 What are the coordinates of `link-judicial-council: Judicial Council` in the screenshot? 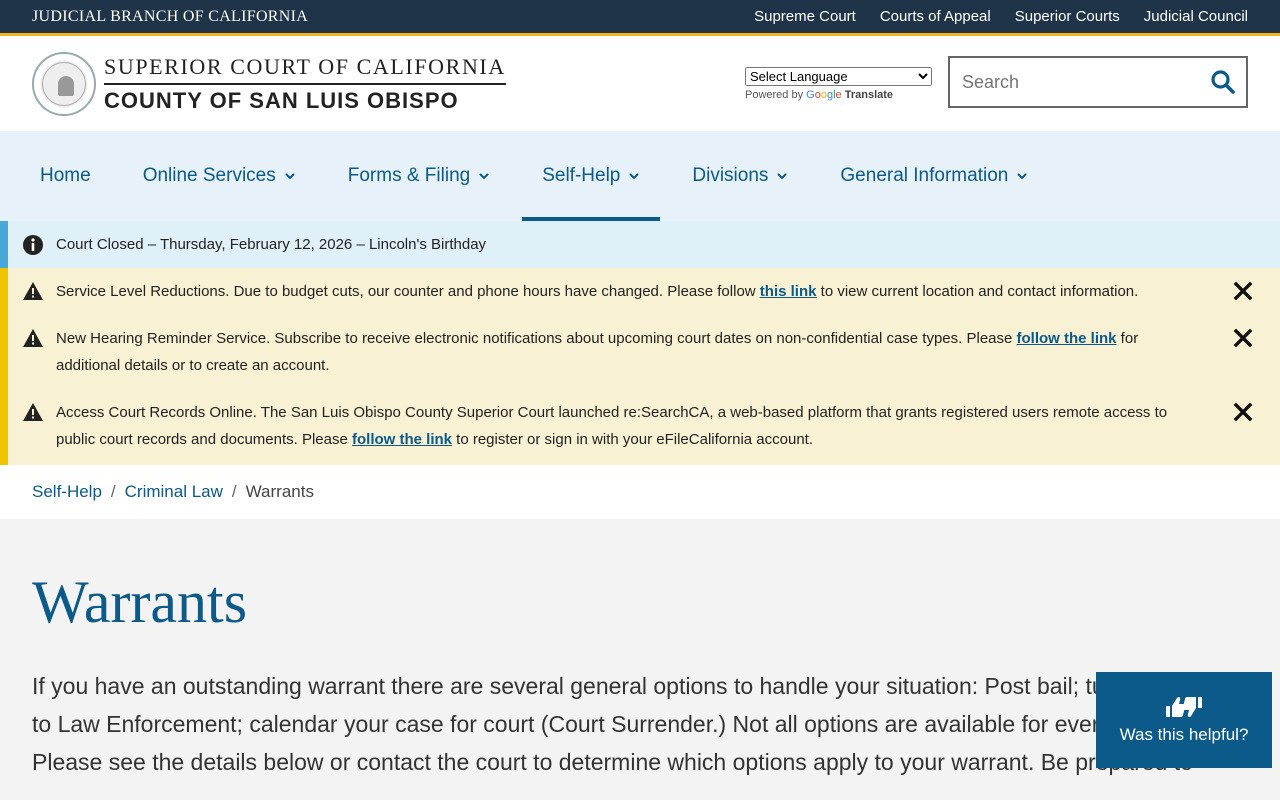 It's located at (1196, 16).